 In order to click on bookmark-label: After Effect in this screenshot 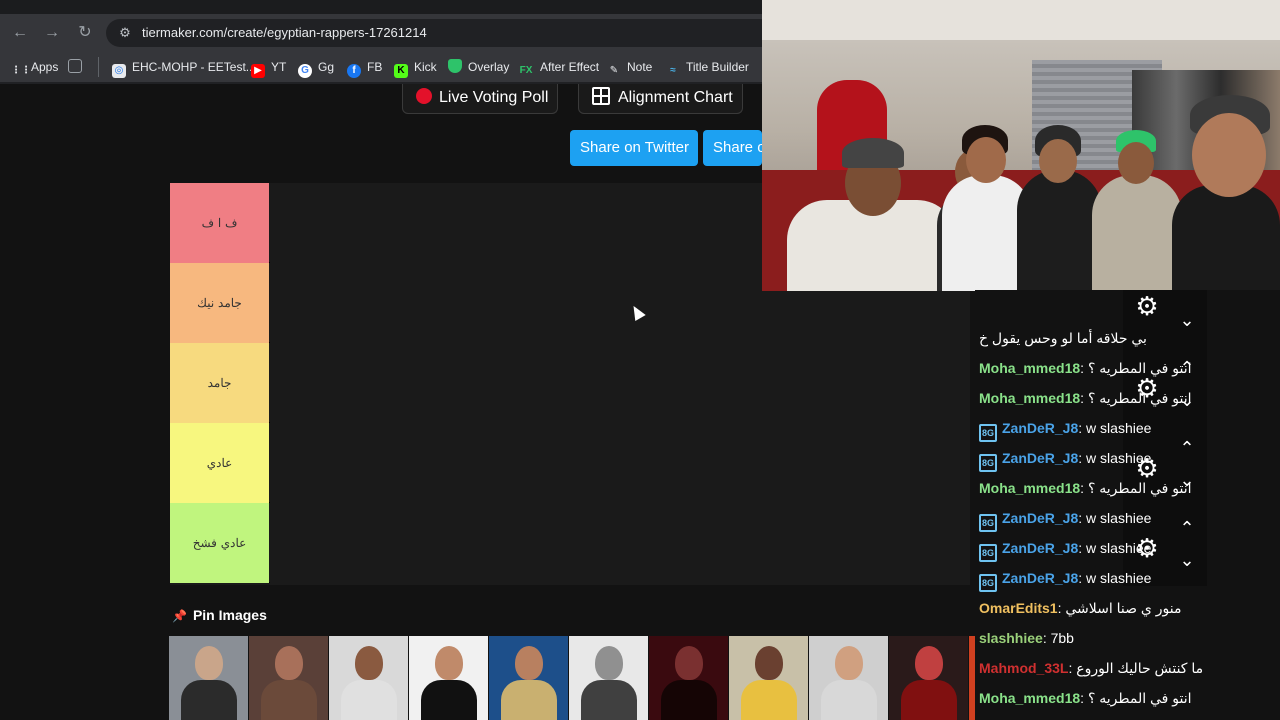, I will do `click(570, 67)`.